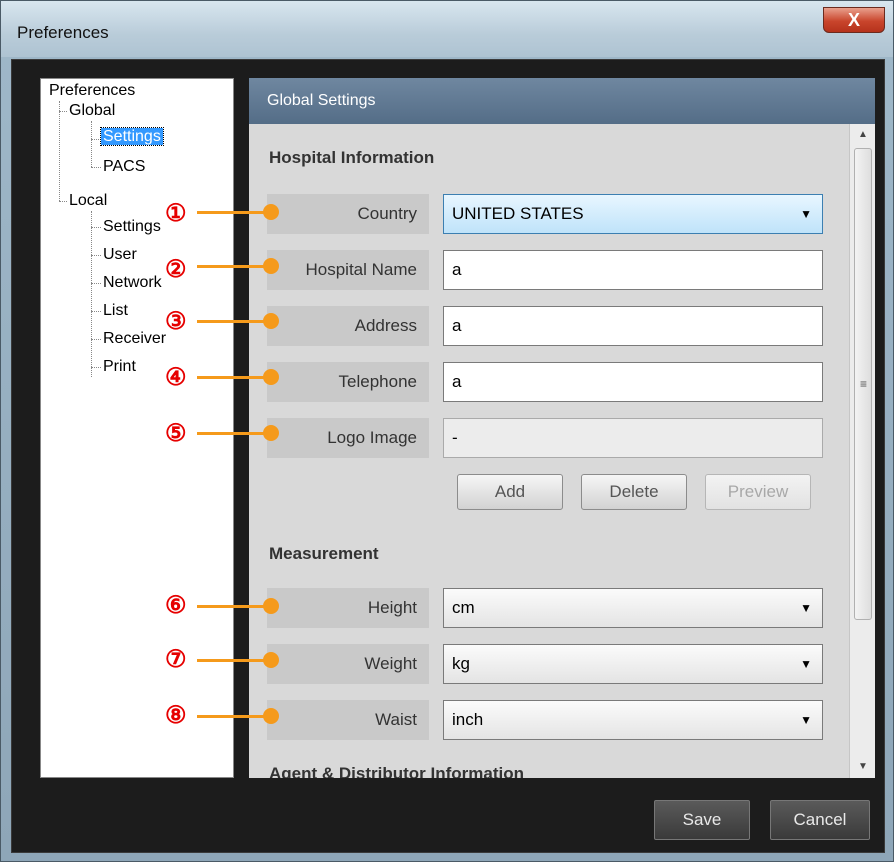  What do you see at coordinates (510, 492) in the screenshot?
I see `add-logo-button: Add` at bounding box center [510, 492].